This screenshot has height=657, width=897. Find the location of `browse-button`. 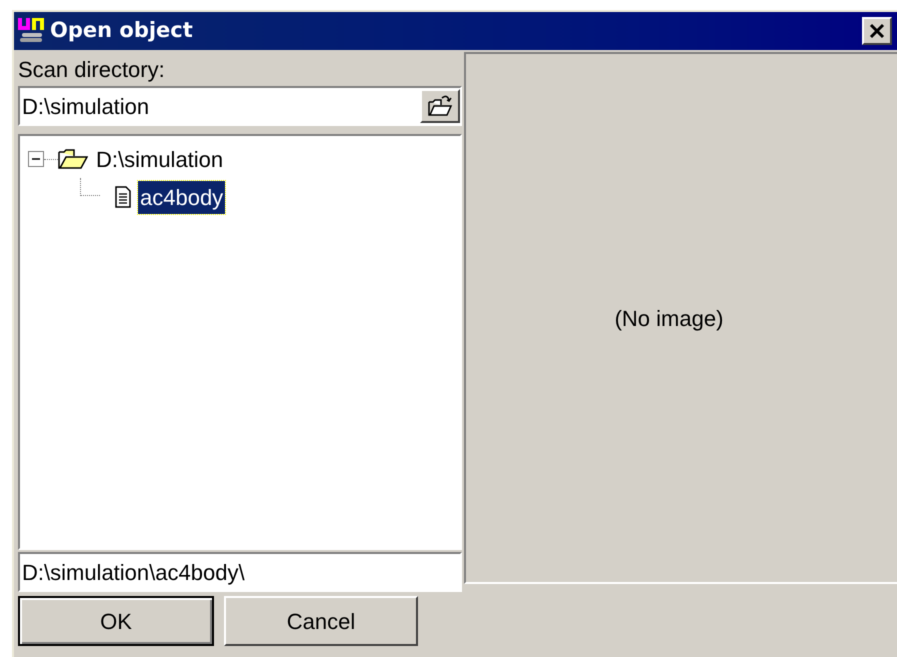

browse-button is located at coordinates (440, 106).